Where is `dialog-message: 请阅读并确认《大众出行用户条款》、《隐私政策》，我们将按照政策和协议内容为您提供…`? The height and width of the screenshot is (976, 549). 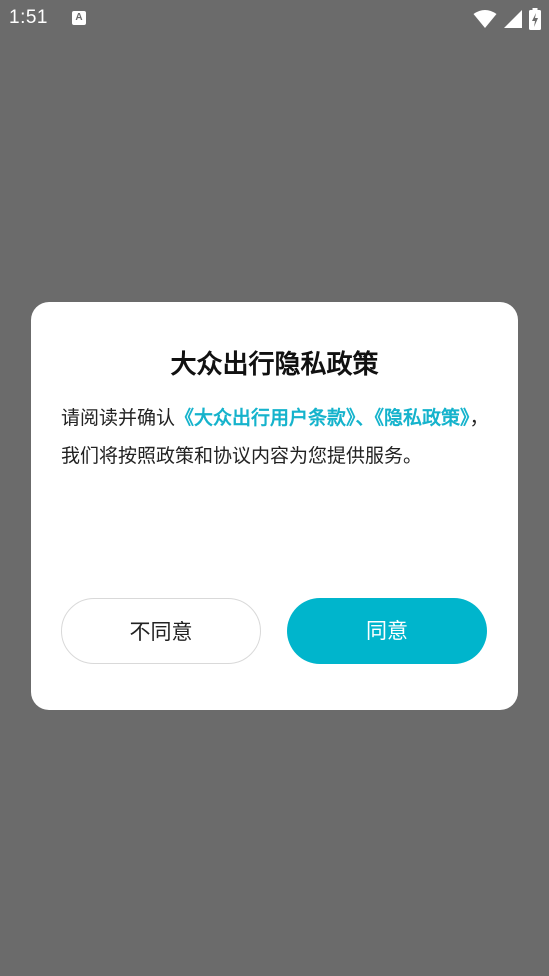
dialog-message: 请阅读并确认《大众出行用户条款》、《隐私政策》，我们将按照政策和协议内容为您提供… is located at coordinates (275, 437).